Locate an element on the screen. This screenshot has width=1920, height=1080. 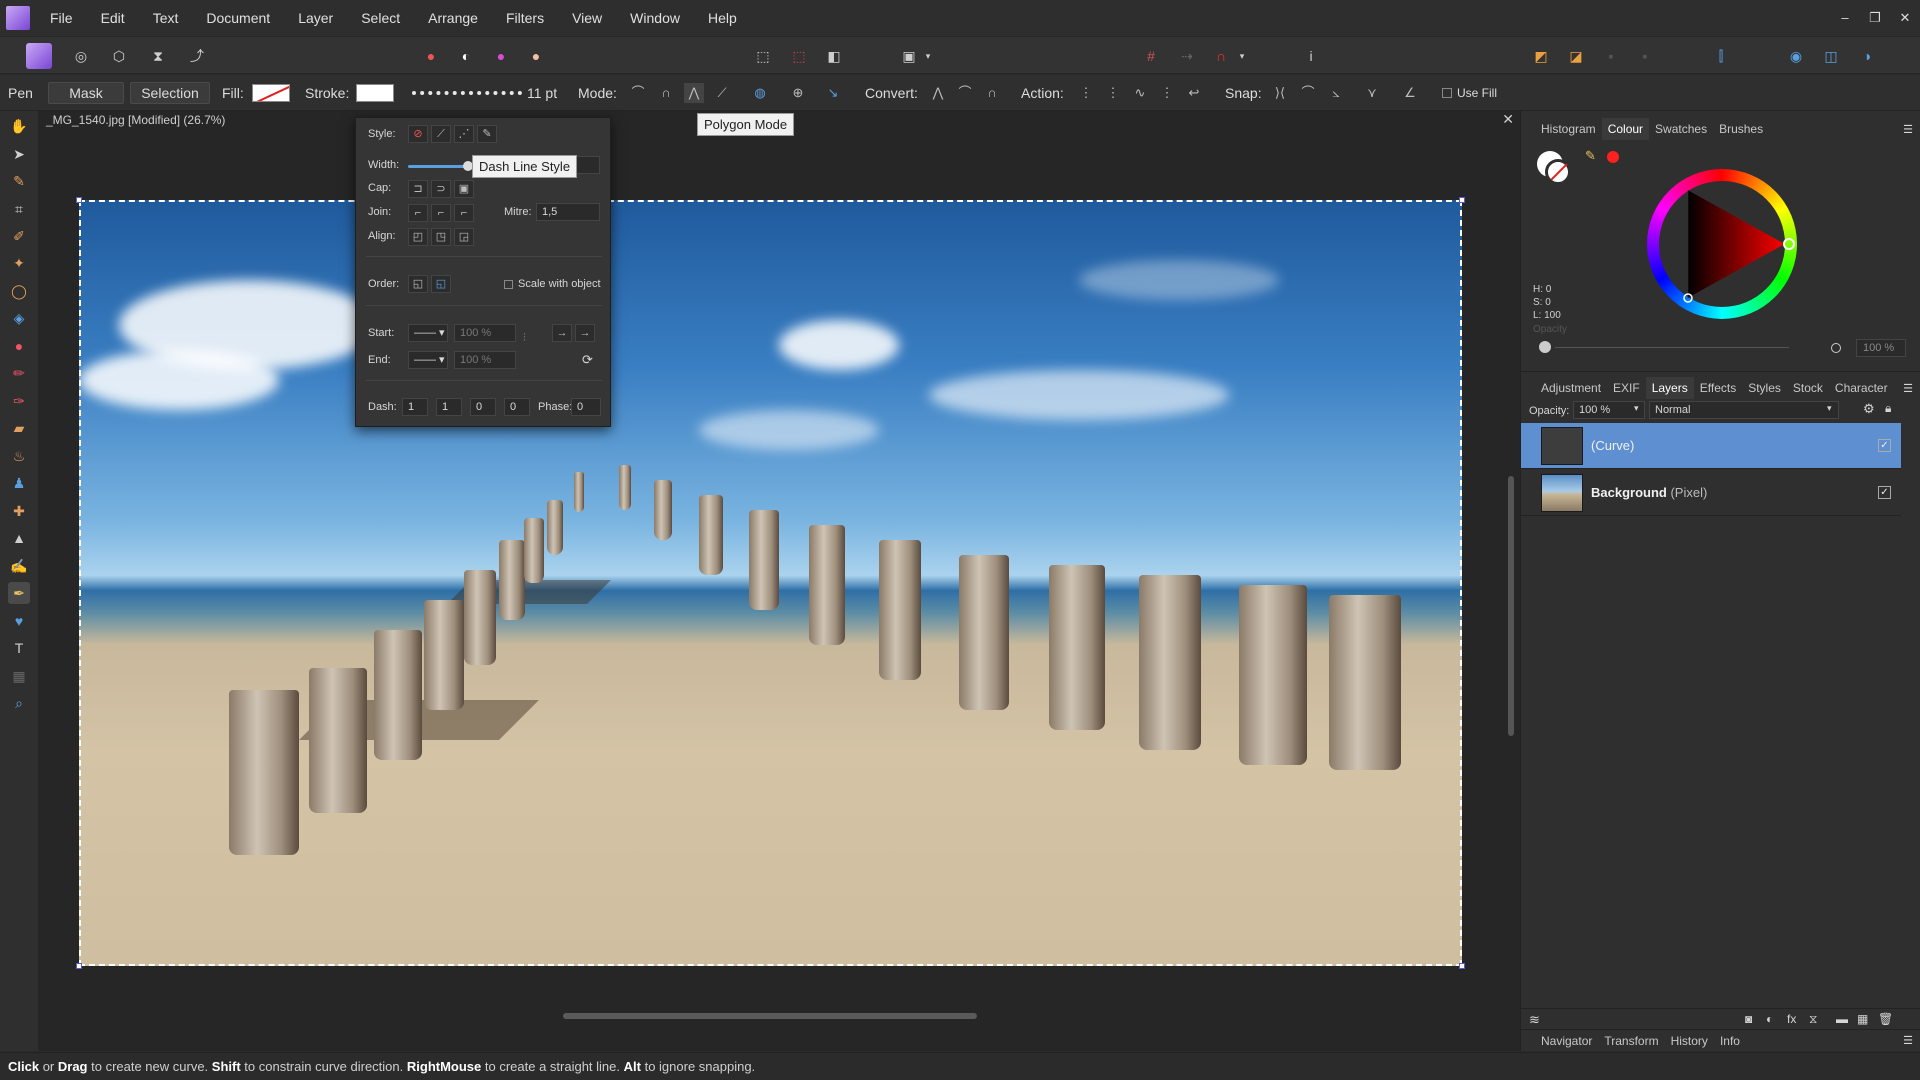
arrange-back-icon: ◪ is located at coordinates (1576, 56).